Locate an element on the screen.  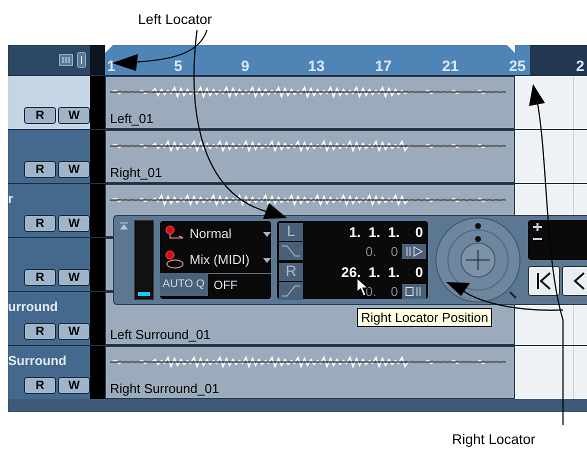
callout-label: Left Locator is located at coordinates (175, 19).